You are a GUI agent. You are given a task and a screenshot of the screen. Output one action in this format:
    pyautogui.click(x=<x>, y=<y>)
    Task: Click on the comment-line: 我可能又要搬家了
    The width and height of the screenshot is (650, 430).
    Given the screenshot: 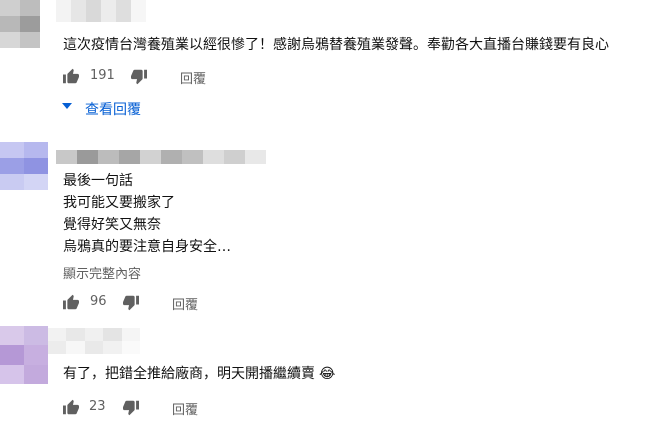 What is the action you would take?
    pyautogui.click(x=119, y=203)
    